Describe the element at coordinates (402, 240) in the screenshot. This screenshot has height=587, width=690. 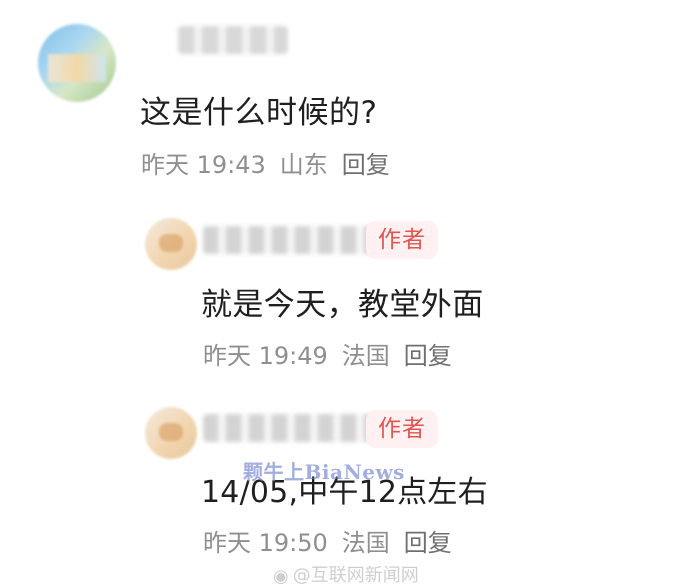
I see `author-badge-comment-2: 作者` at that location.